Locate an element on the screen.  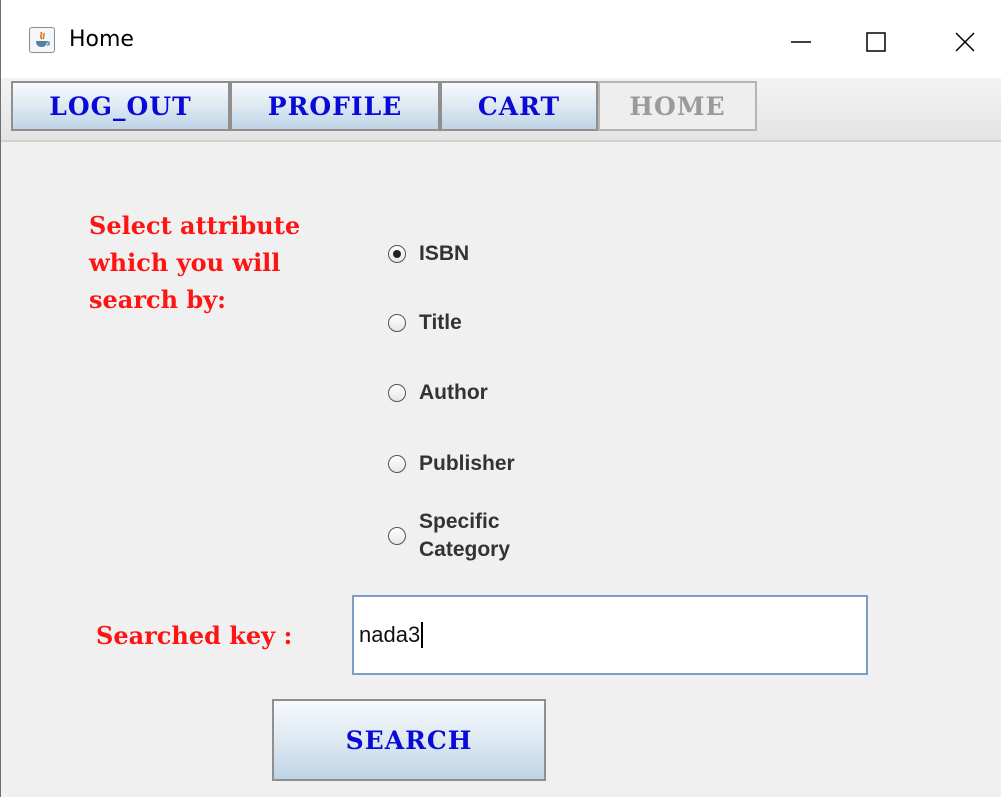
radio-label-specific-category: Specific Category is located at coordinates (465, 535).